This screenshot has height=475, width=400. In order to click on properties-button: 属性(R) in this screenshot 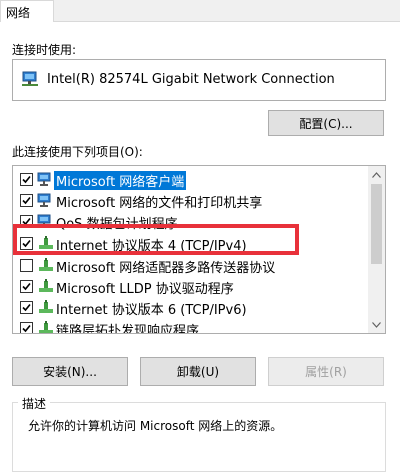, I will do `click(326, 371)`.